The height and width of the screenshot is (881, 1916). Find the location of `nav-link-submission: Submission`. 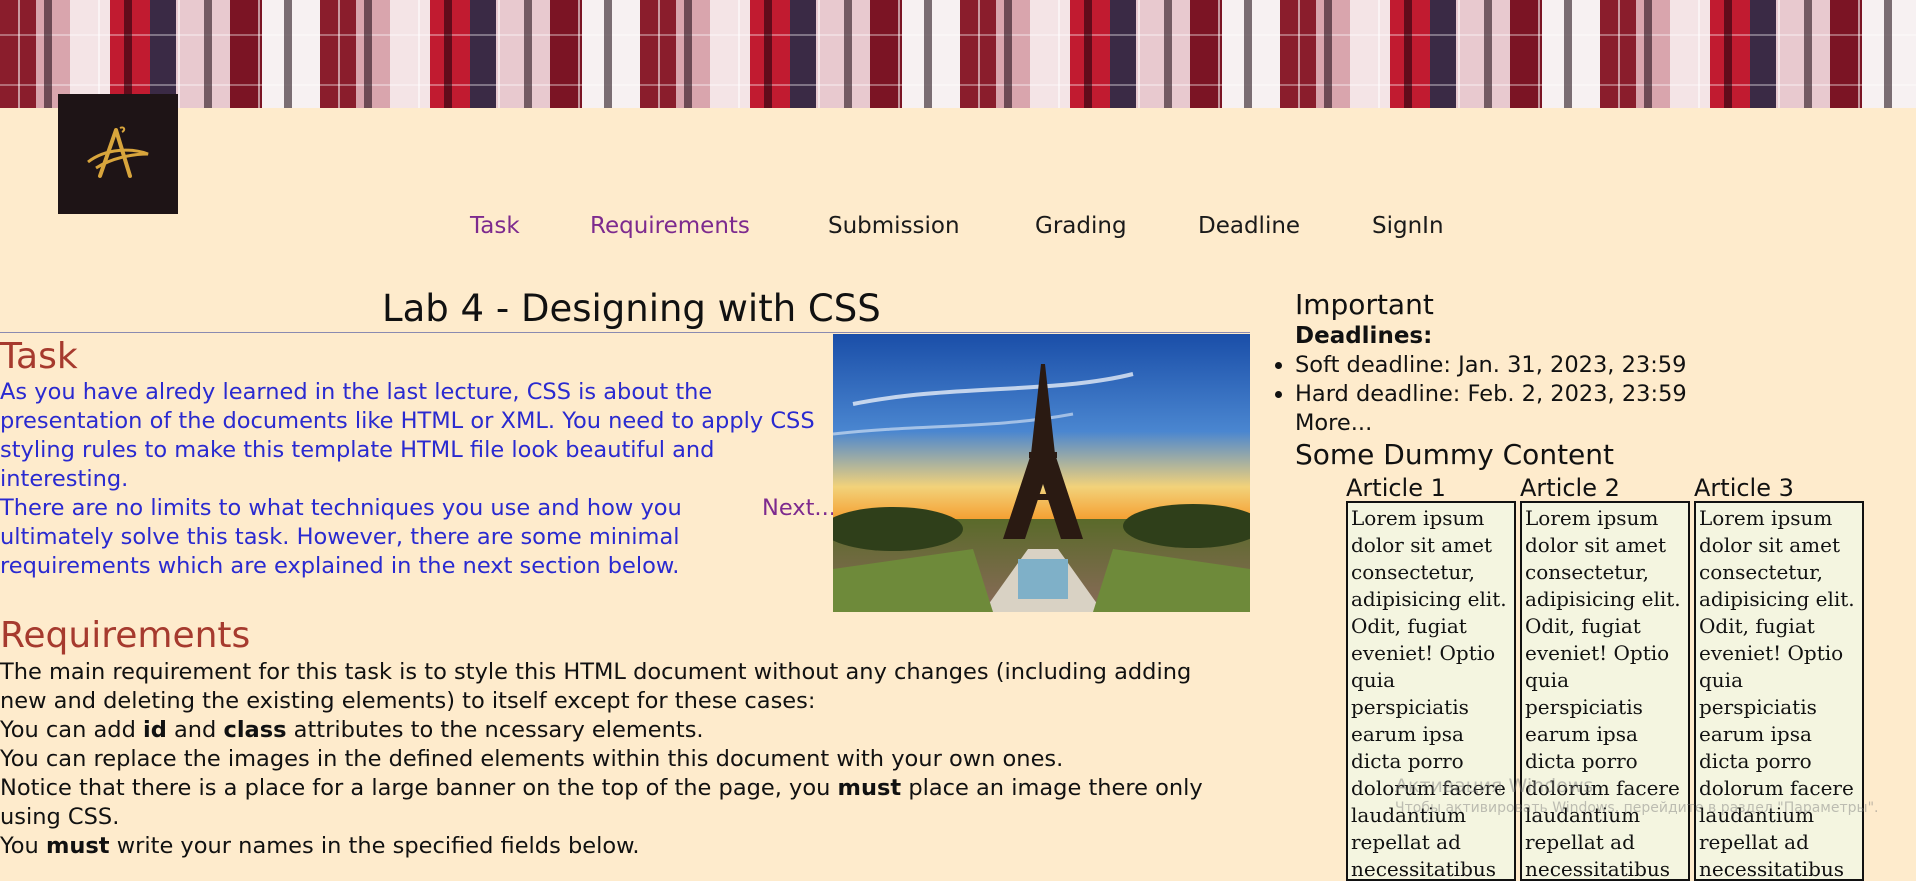

nav-link-submission: Submission is located at coordinates (894, 226).